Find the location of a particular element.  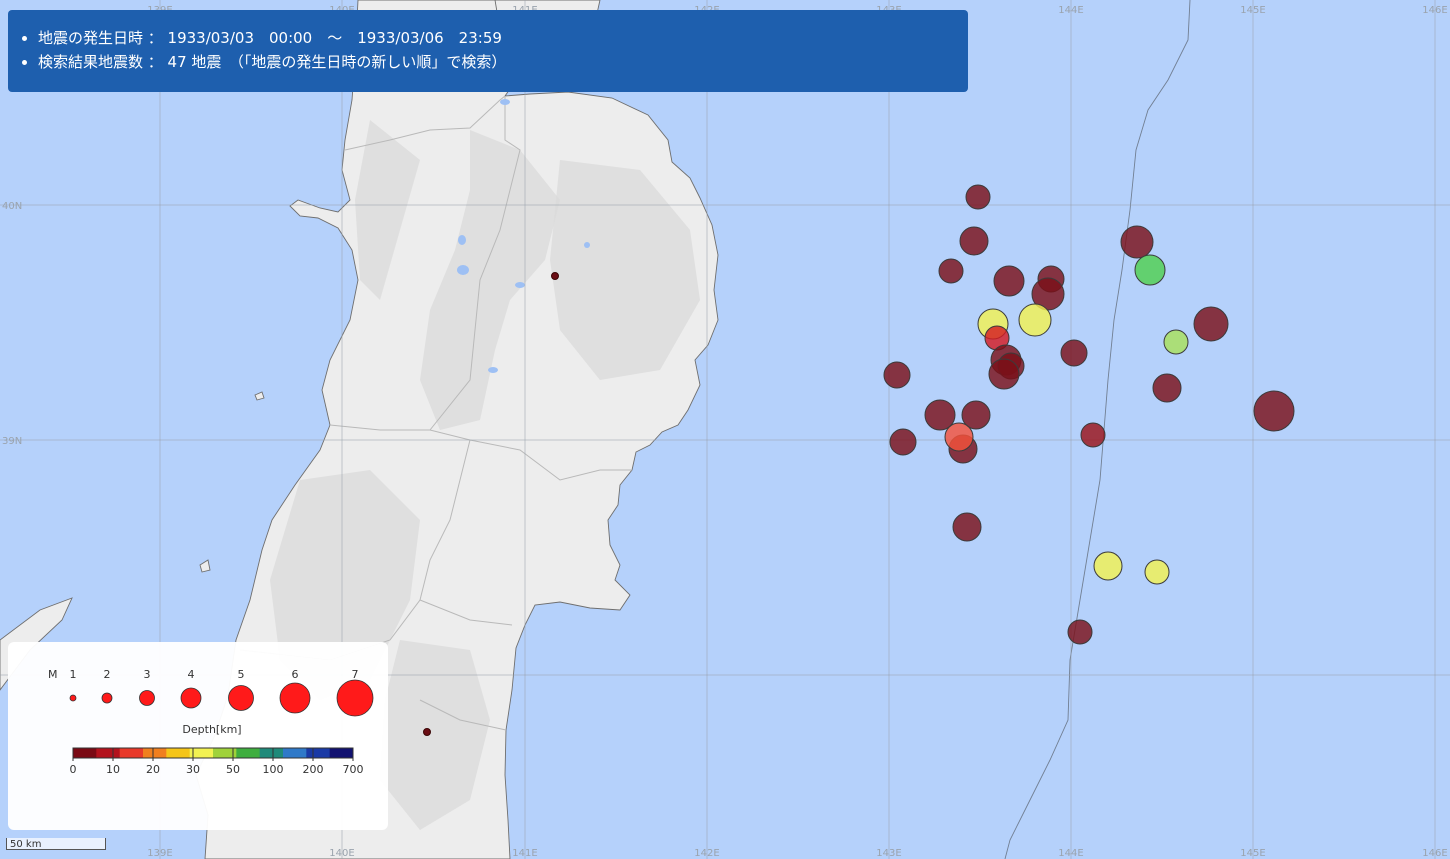

lon-label-bottom: 141E is located at coordinates (524, 853).